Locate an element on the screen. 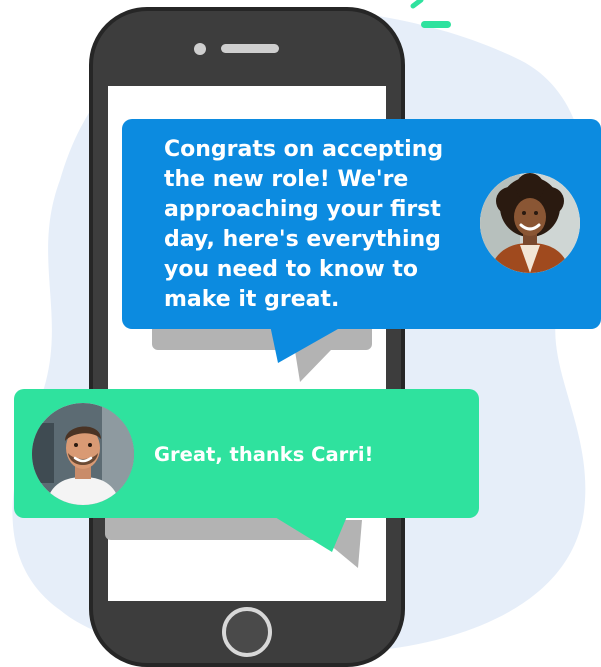 The height and width of the screenshot is (667, 601). home-button is located at coordinates (247, 632).